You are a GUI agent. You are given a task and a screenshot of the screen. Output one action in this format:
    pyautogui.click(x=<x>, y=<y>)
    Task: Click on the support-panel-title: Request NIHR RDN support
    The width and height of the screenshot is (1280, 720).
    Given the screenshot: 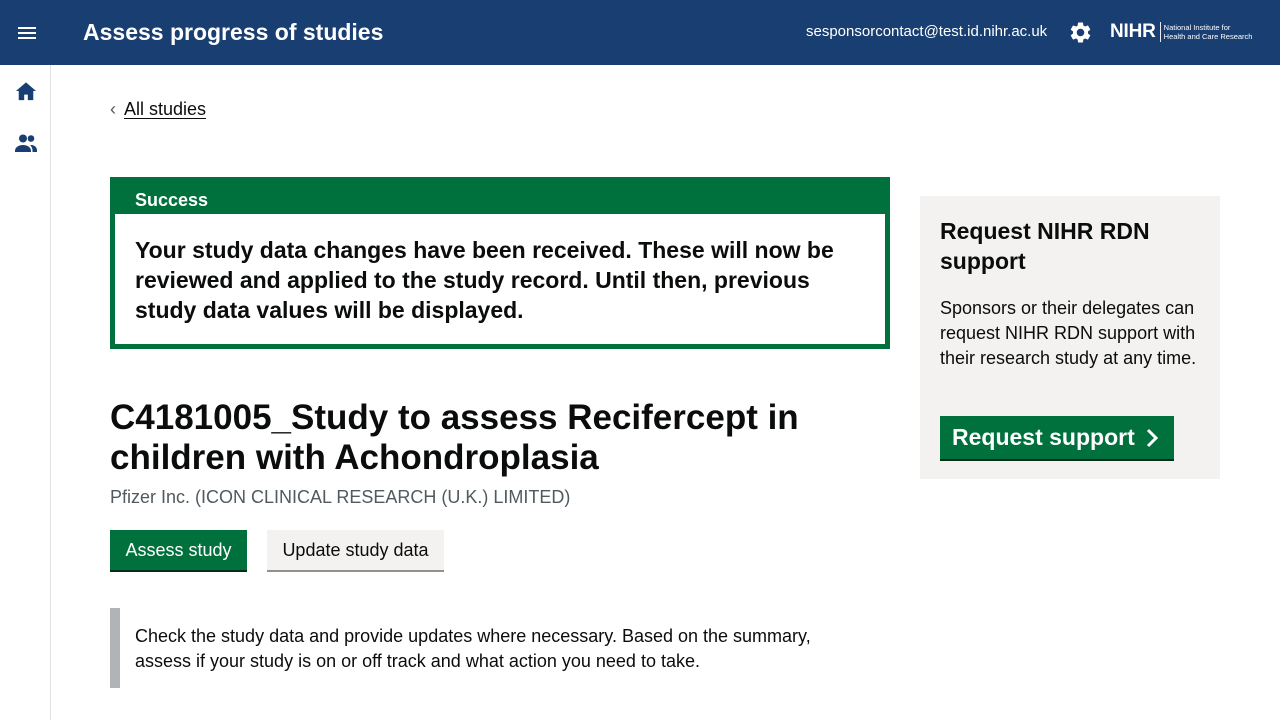 What is the action you would take?
    pyautogui.click(x=1045, y=246)
    